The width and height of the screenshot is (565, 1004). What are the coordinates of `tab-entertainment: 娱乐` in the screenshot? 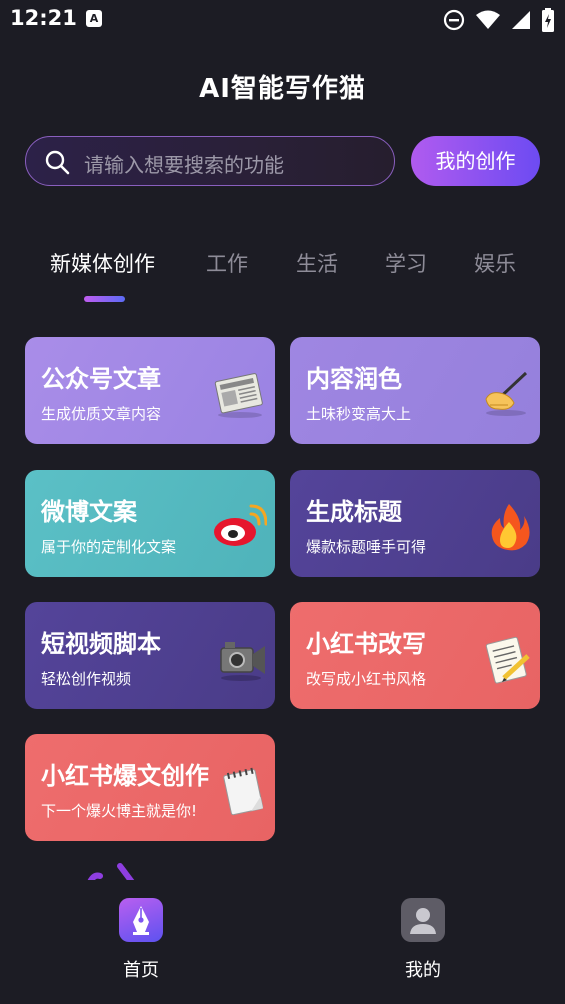 It's located at (495, 263).